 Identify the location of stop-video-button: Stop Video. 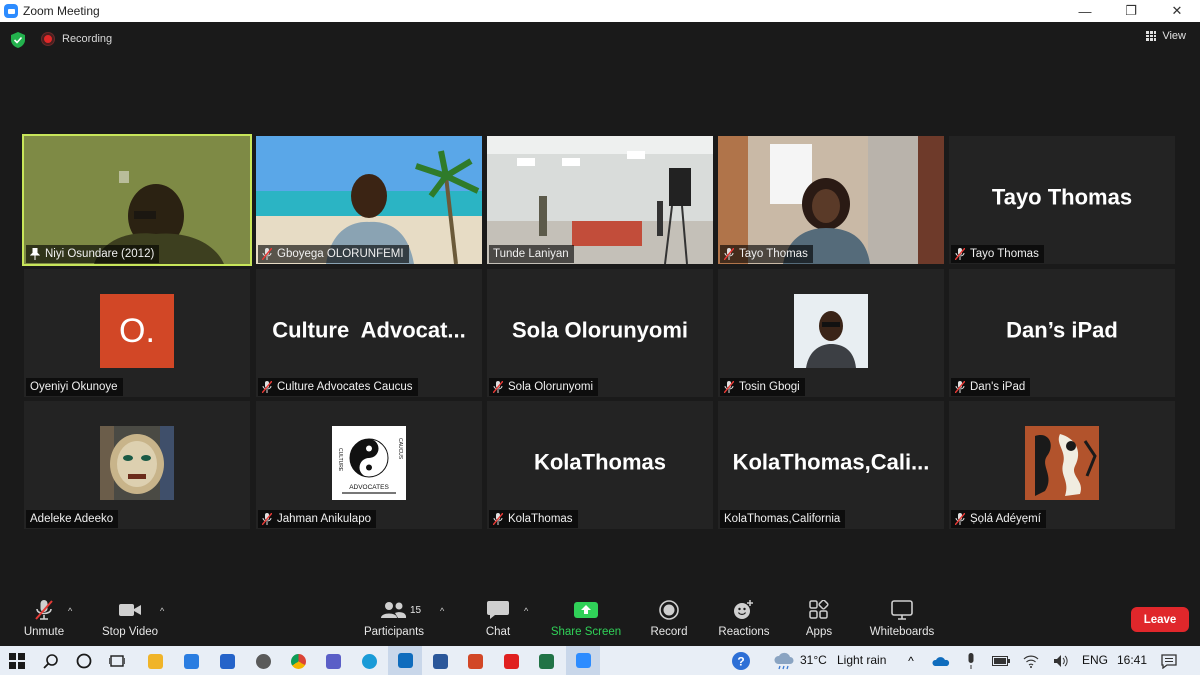
(130, 621).